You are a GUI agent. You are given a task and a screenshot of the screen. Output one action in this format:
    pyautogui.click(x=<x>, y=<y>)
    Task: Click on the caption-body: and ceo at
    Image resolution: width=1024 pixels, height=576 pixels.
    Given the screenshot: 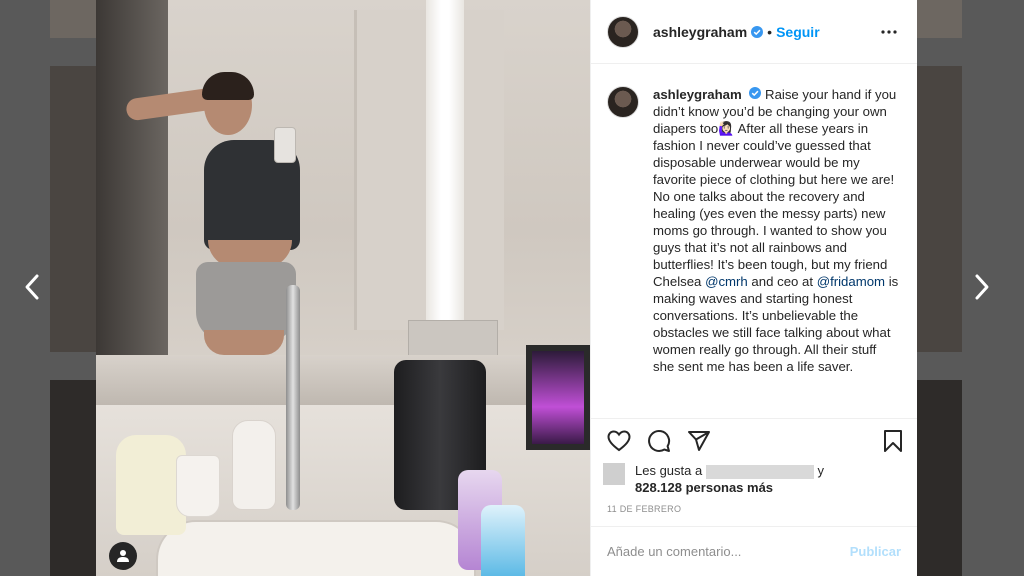 What is the action you would take?
    pyautogui.click(x=782, y=281)
    